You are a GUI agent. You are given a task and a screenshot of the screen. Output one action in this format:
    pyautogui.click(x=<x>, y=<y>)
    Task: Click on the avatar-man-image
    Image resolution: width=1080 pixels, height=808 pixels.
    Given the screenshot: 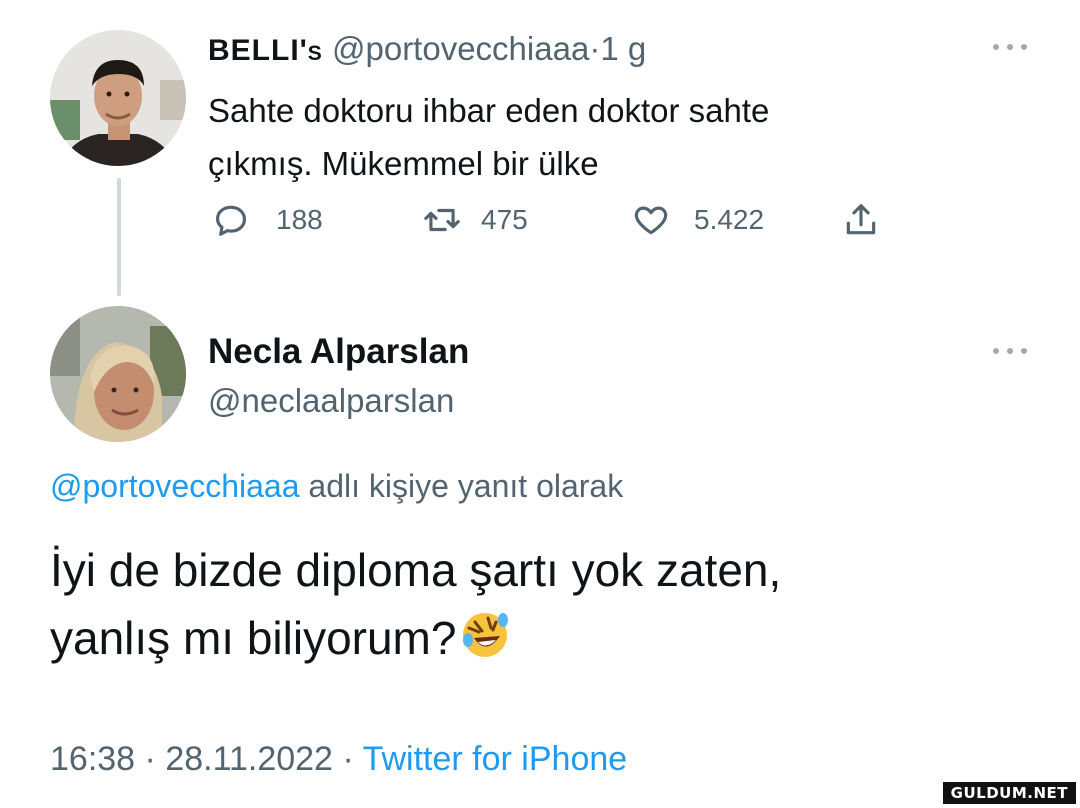 What is the action you would take?
    pyautogui.click(x=118, y=98)
    